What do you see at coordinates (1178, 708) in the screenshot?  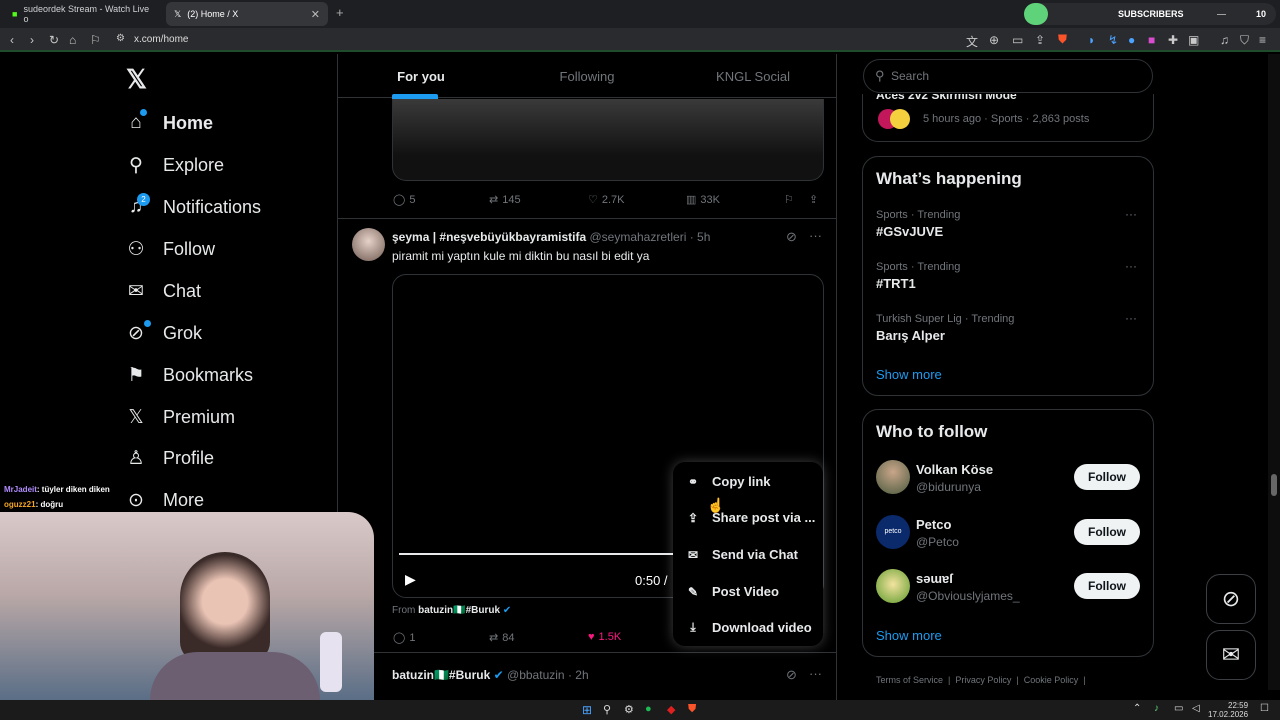 I see `network-icon: ▭` at bounding box center [1178, 708].